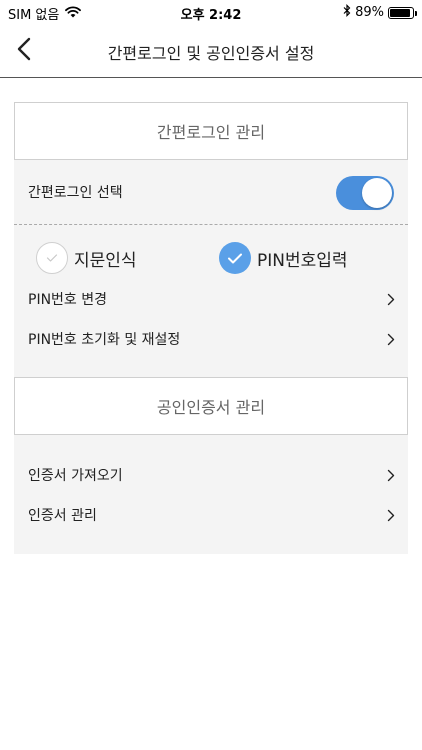  Describe the element at coordinates (416, 13) in the screenshot. I see `battery-cap` at that location.